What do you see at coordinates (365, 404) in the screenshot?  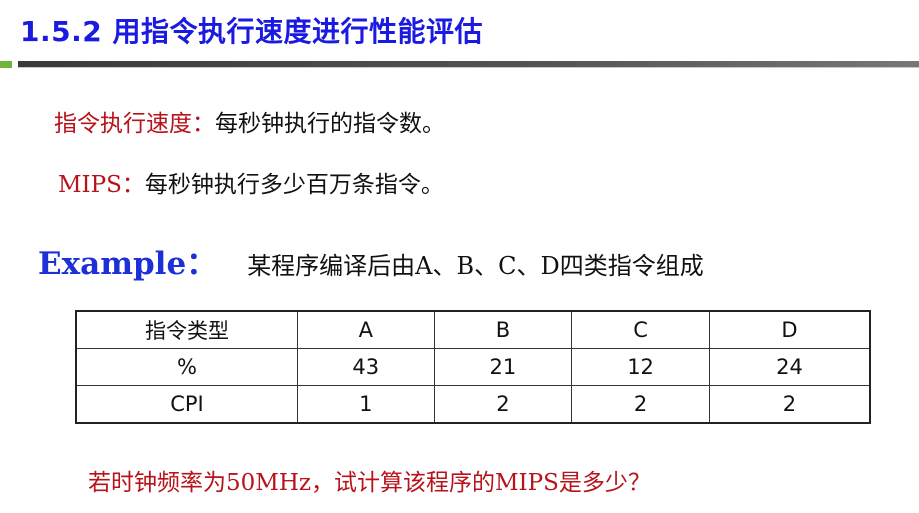 I see `table-cell: 1` at bounding box center [365, 404].